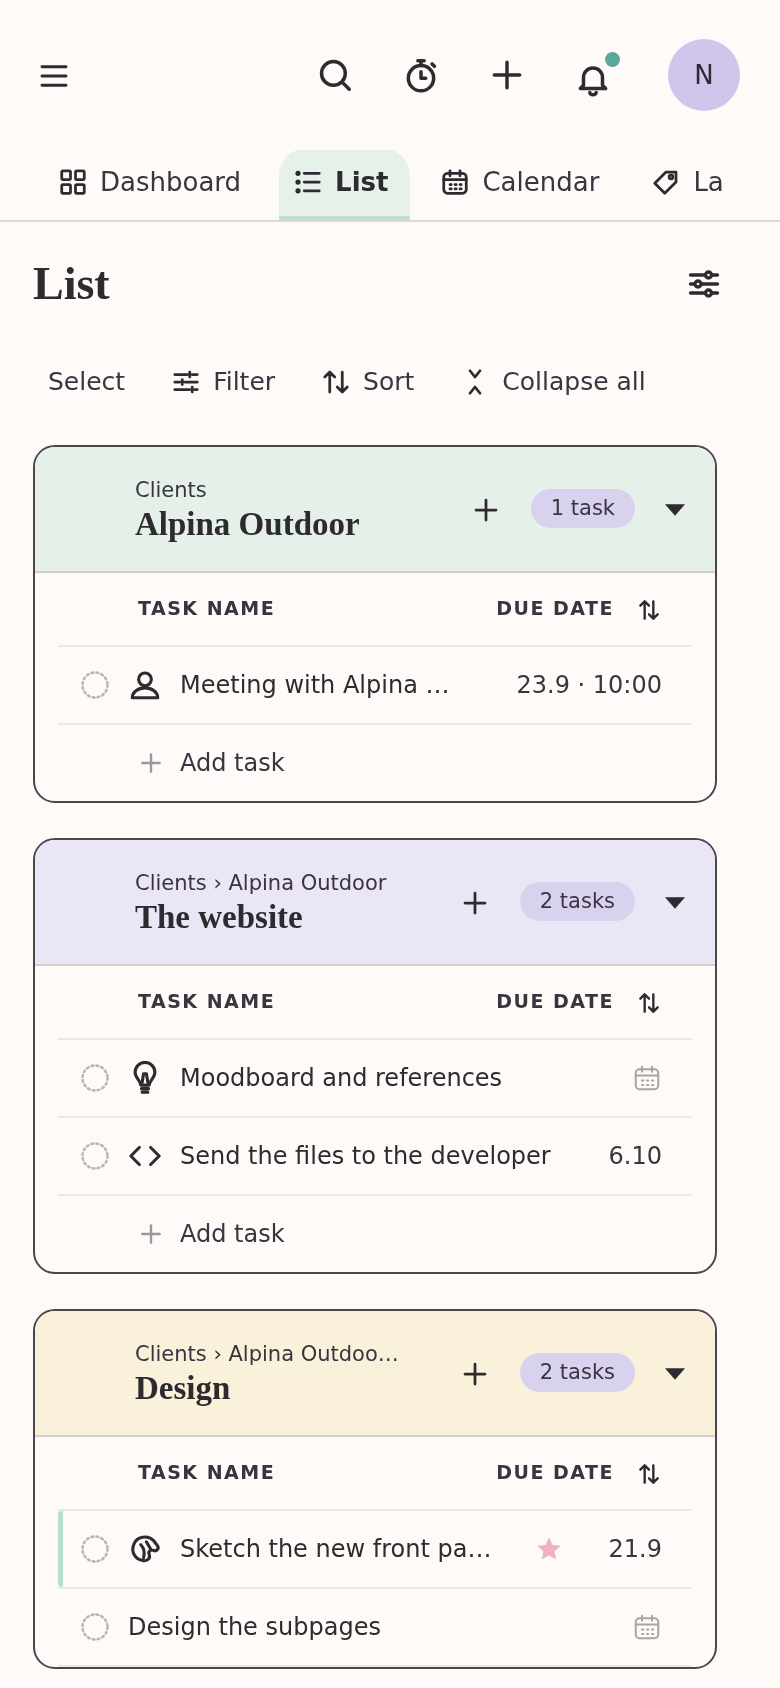 This screenshot has width=780, height=1688. I want to click on toolbar-button: Select, so click(87, 382).